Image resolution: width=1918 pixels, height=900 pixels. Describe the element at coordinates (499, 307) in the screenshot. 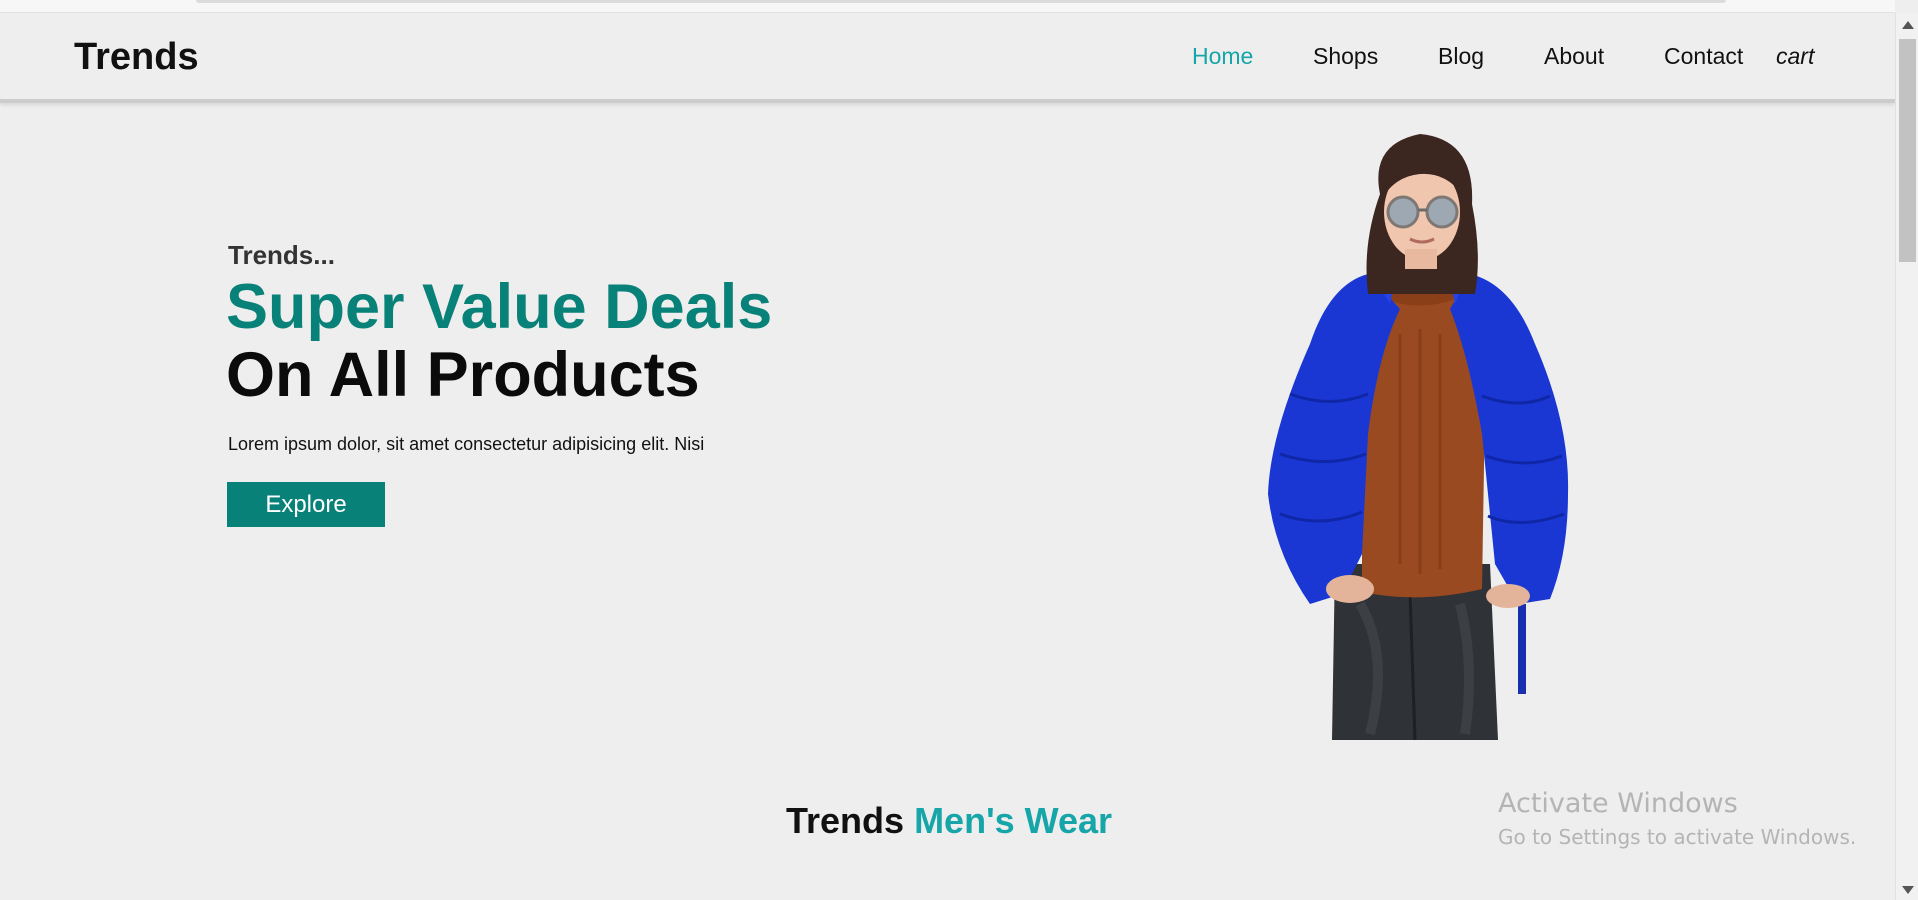

I see `hero-headline-primary: Super Value Deals` at that location.